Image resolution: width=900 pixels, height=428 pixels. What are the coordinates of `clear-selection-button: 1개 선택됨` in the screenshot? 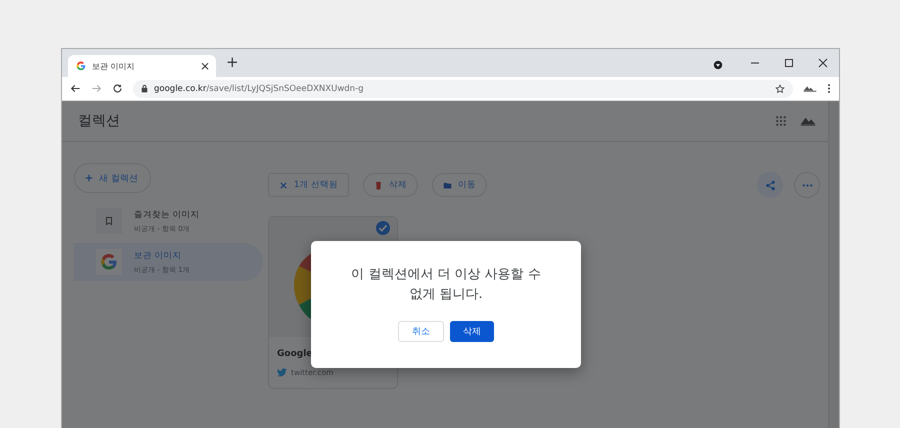 It's located at (309, 185).